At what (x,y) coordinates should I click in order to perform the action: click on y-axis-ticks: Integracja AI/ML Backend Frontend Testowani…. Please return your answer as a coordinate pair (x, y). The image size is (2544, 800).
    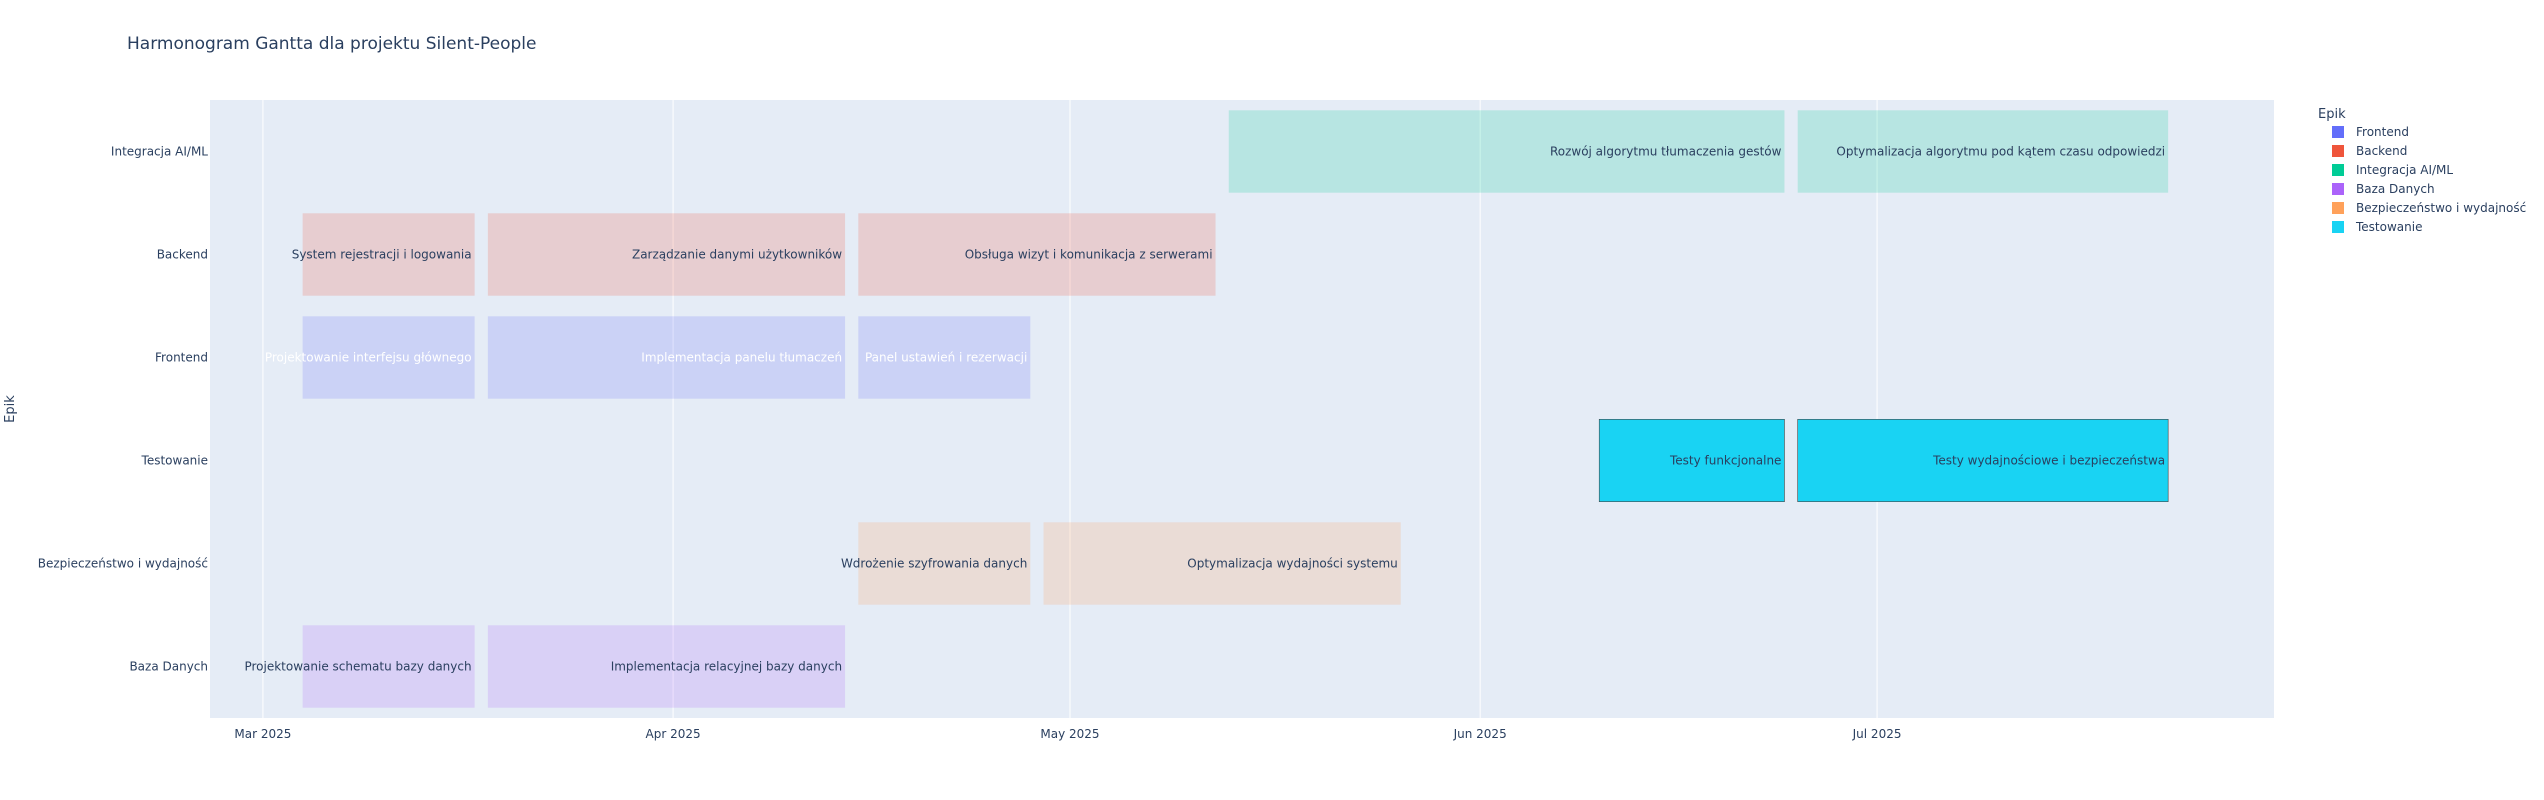
    Looking at the image, I should click on (123, 409).